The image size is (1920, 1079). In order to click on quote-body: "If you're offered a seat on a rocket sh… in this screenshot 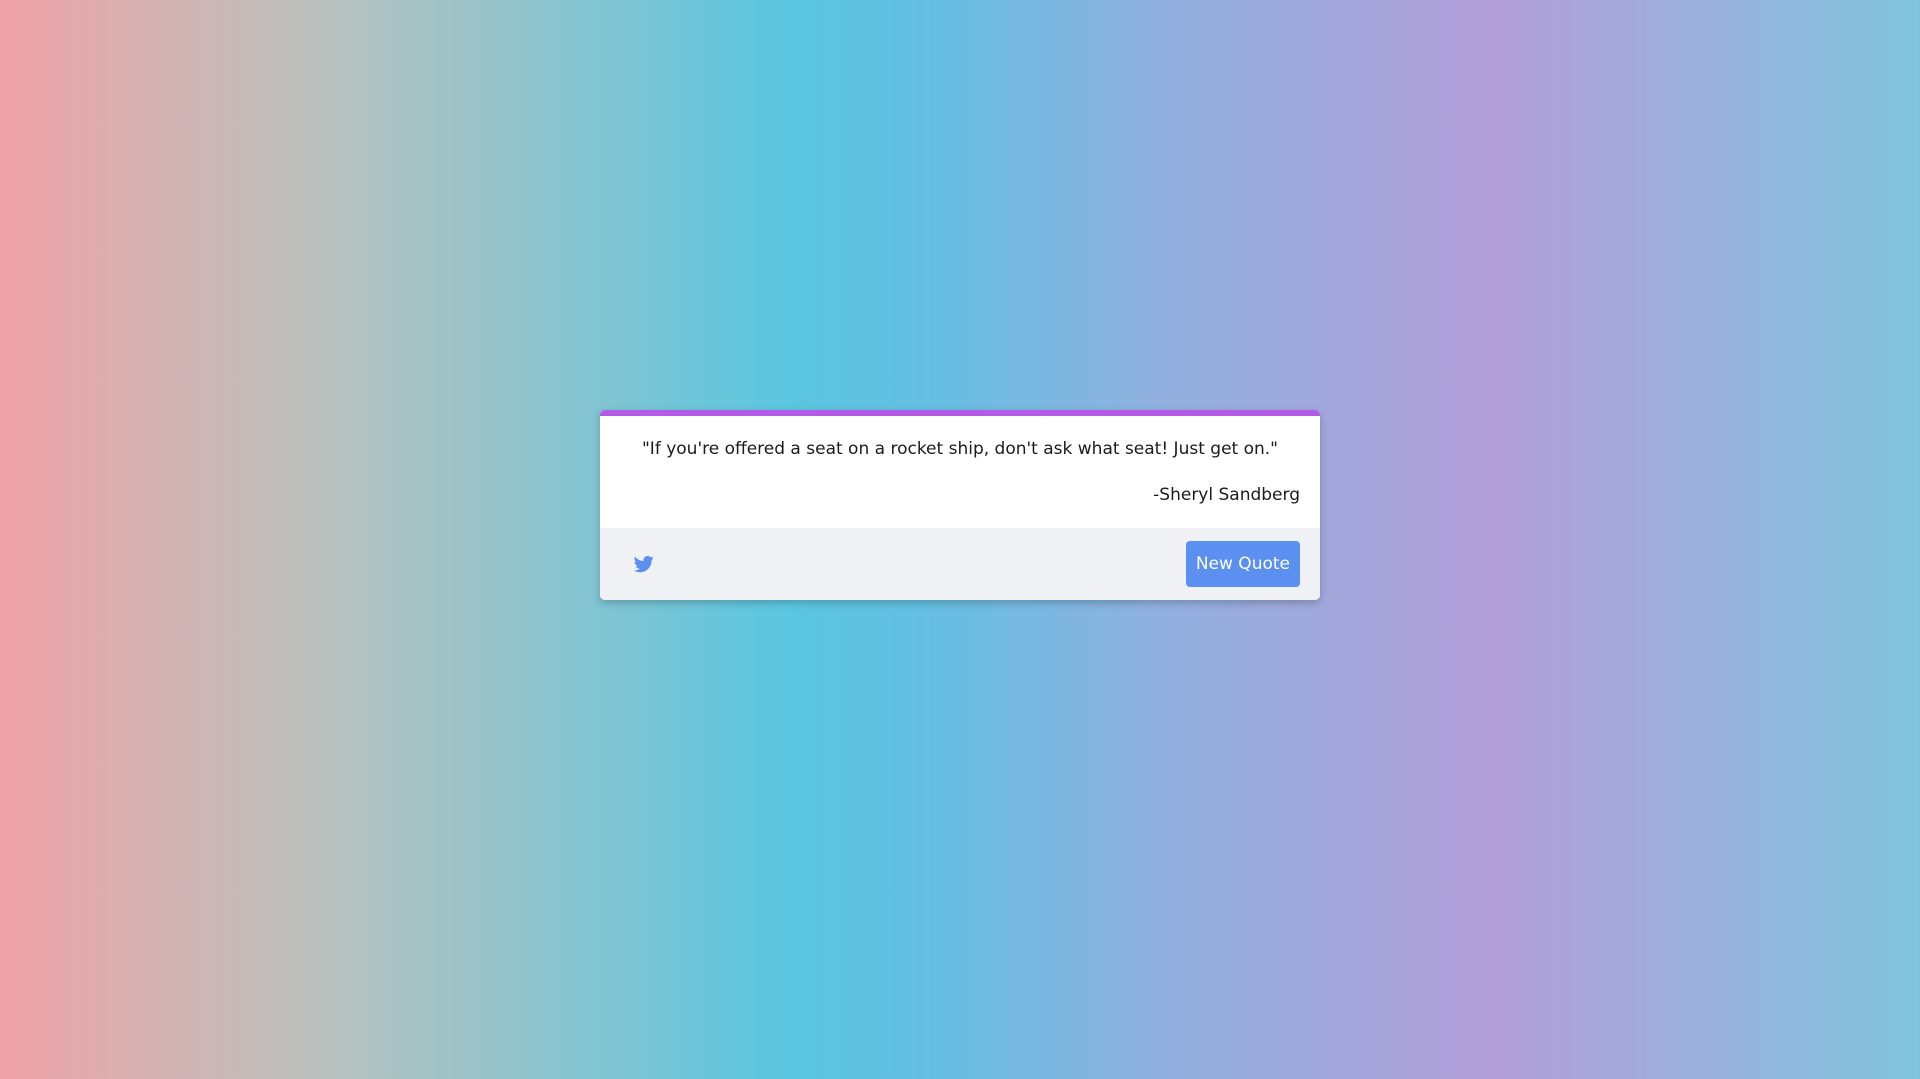, I will do `click(960, 472)`.